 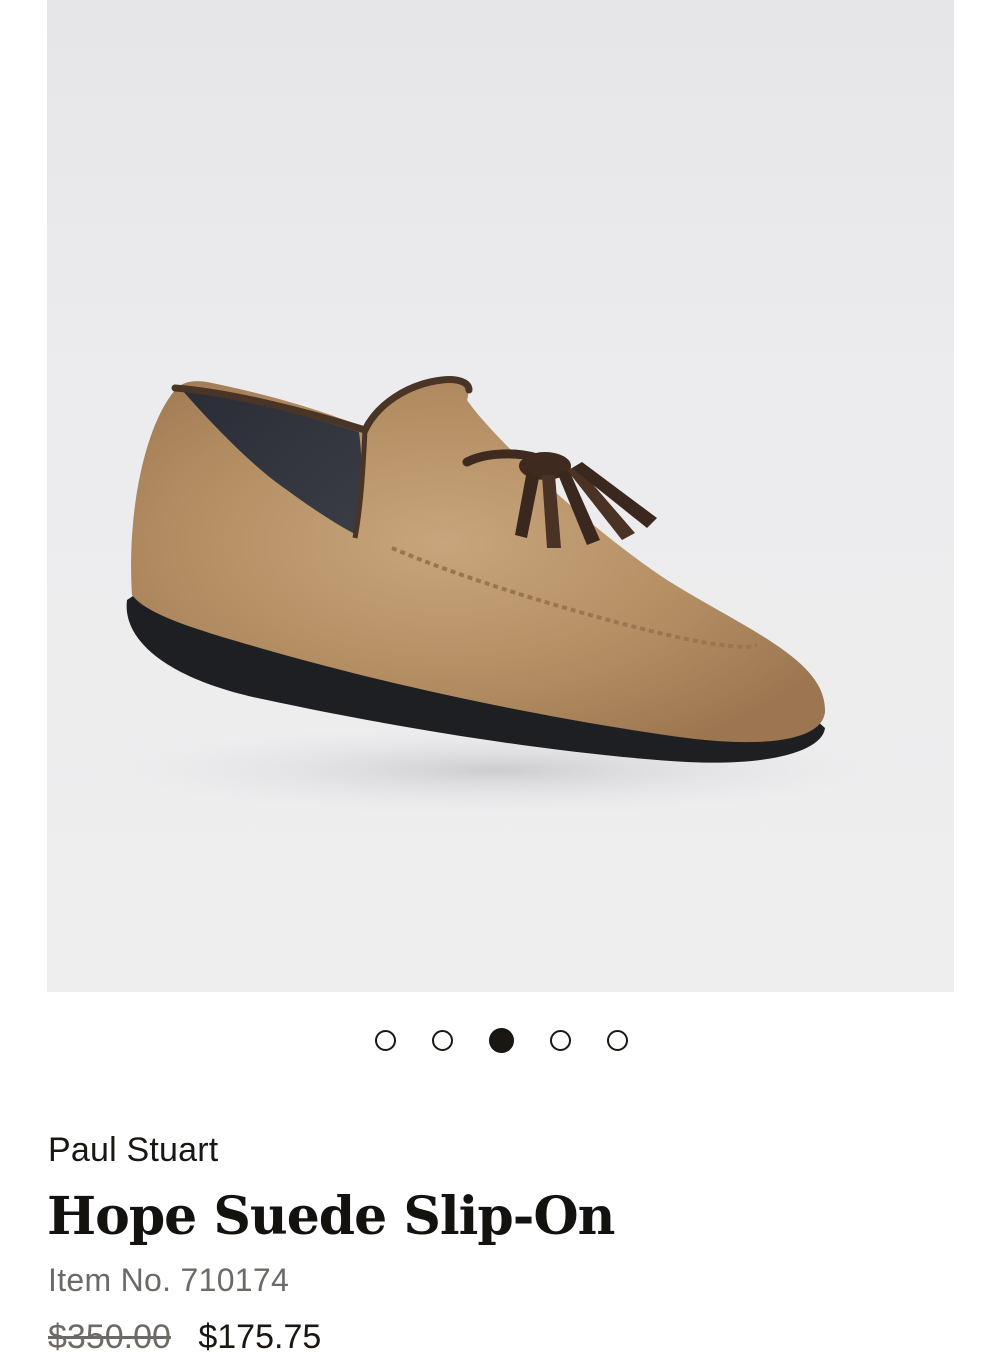 I want to click on item-number: Item No. 710174, so click(x=169, y=1280).